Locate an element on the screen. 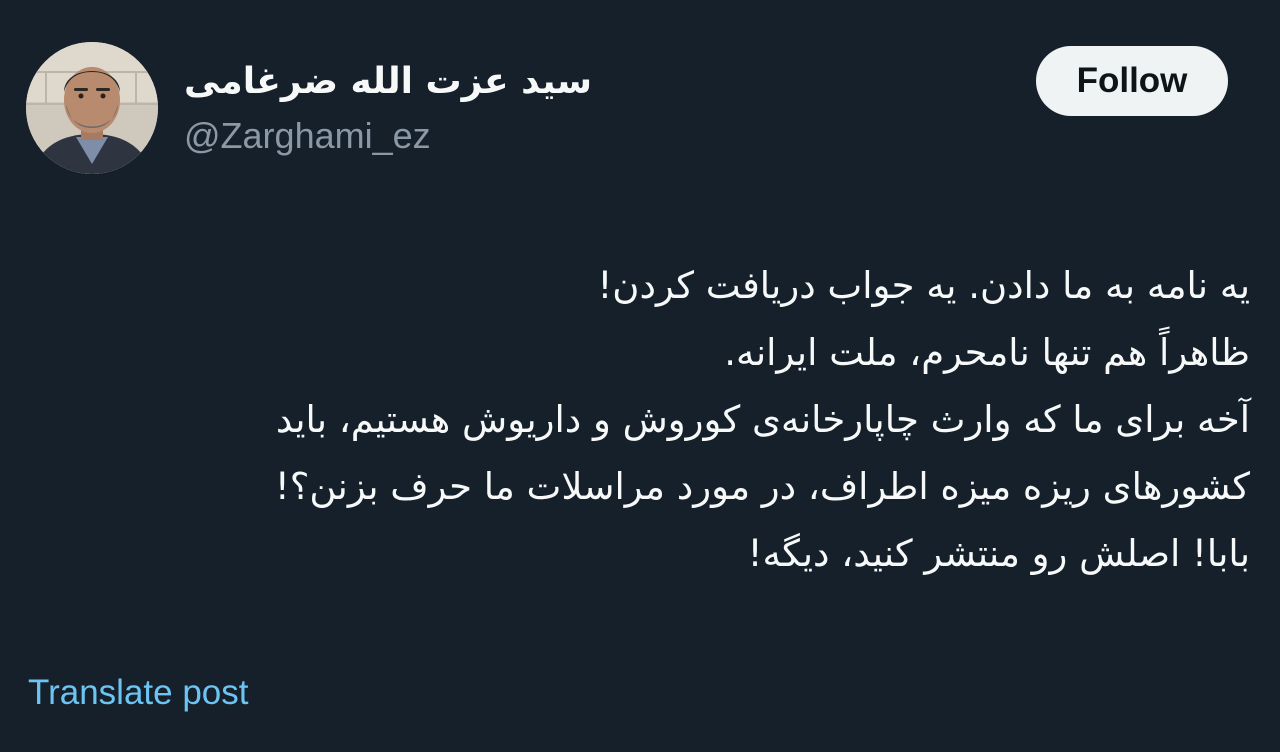  tweet-line: ظاهراً هم تنها نامحرم، ملت ایرانه. is located at coordinates (987, 352).